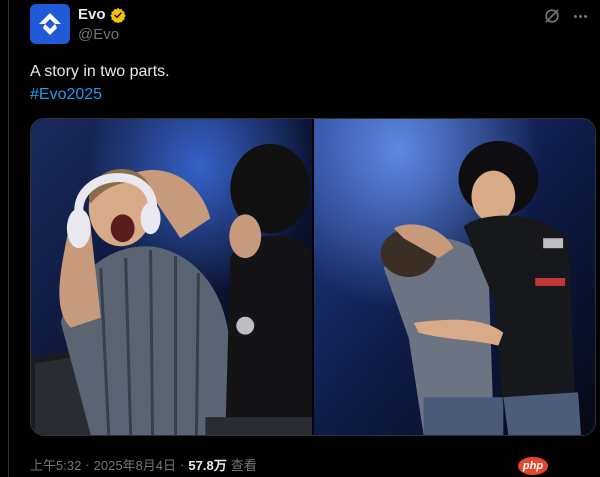 The image size is (600, 477). I want to click on more-options-icon, so click(580, 16).